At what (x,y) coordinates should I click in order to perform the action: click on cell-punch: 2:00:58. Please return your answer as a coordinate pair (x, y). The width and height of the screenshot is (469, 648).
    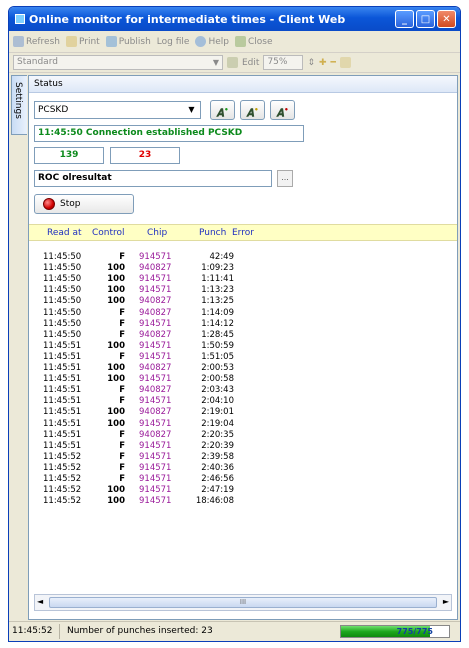
    Looking at the image, I should click on (217, 379).